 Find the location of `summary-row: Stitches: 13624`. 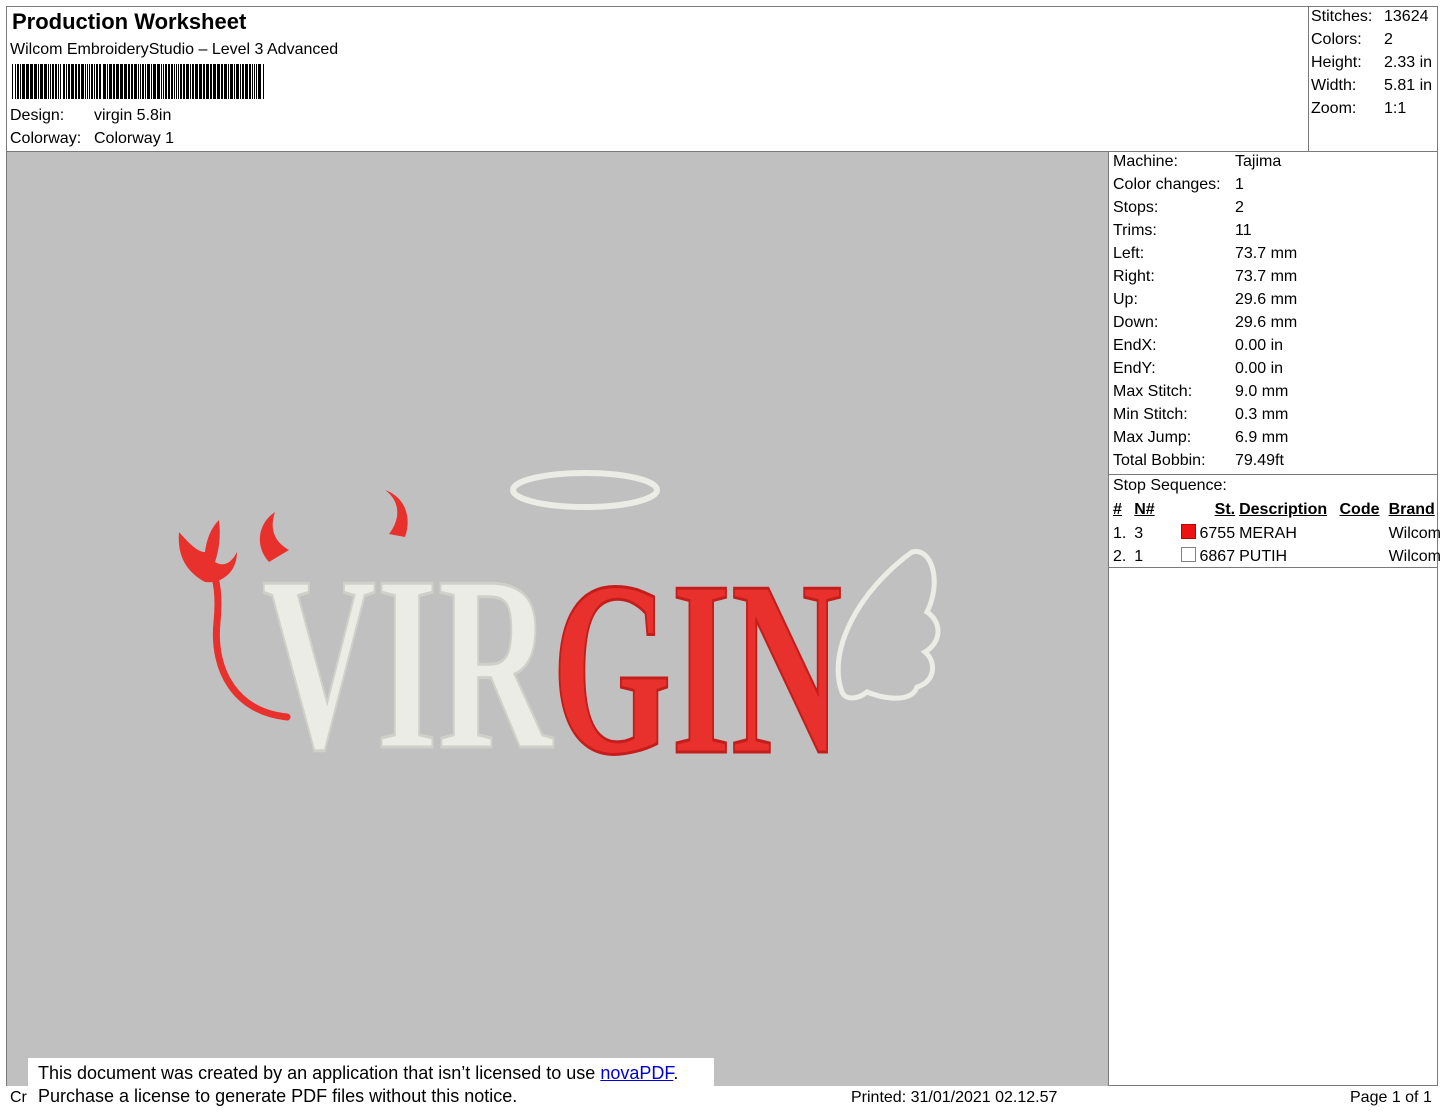

summary-row: Stitches: 13624 is located at coordinates (1370, 16).